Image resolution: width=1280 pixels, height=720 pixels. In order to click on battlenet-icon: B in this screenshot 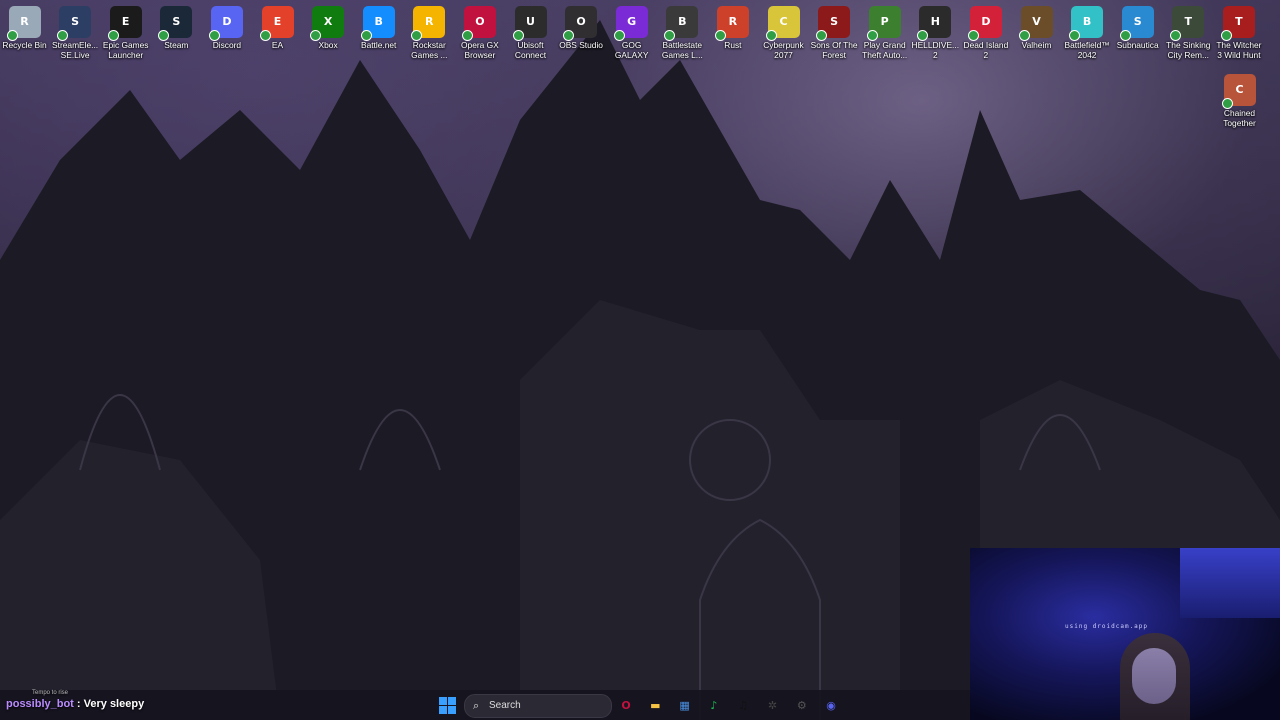, I will do `click(377, 23)`.